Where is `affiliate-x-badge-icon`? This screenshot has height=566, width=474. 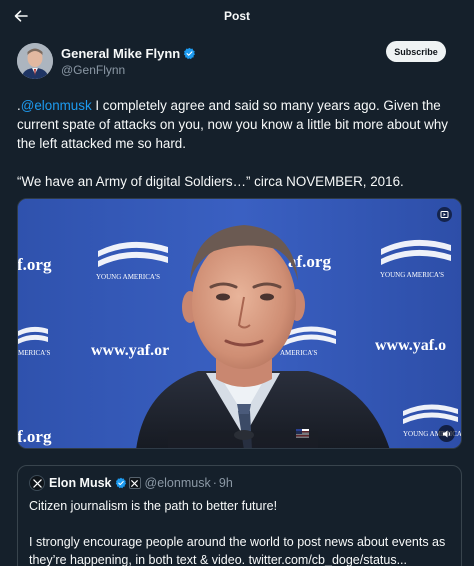
affiliate-x-badge-icon is located at coordinates (134, 483).